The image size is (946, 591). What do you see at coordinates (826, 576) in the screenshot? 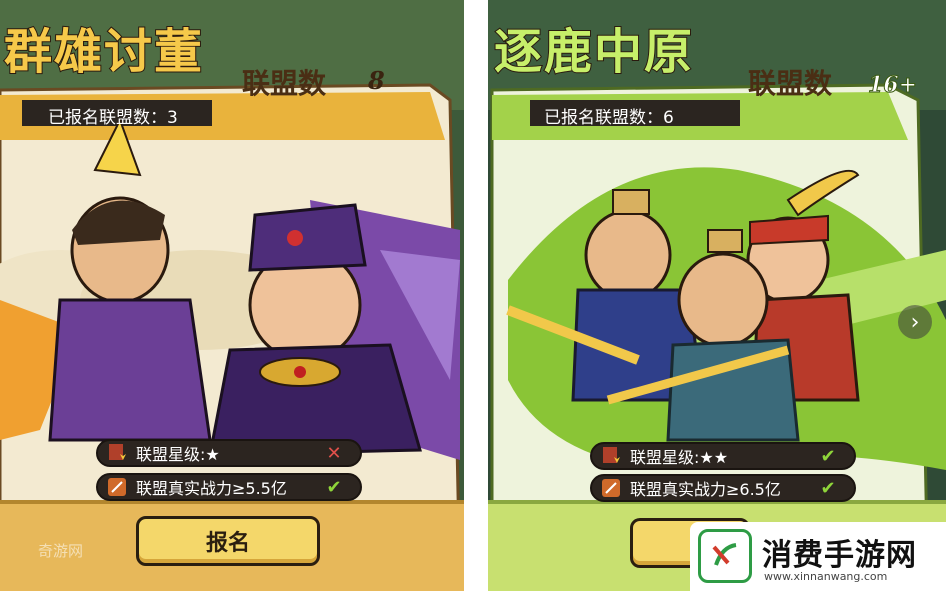
I see `site-url: www.xinnanwang.com` at bounding box center [826, 576].